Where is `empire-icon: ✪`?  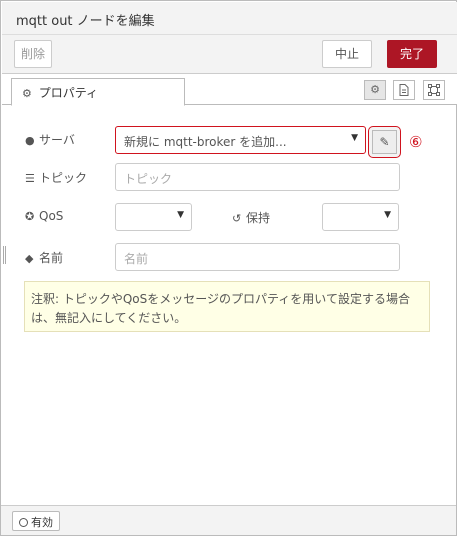 empire-icon: ✪ is located at coordinates (30, 216).